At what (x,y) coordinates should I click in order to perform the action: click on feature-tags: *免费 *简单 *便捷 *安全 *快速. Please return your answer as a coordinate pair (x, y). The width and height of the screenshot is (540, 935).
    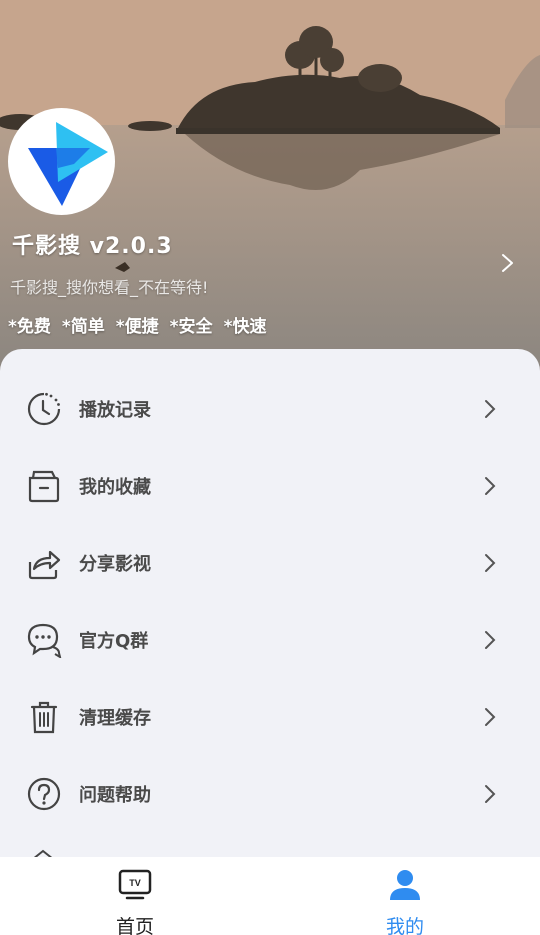
    Looking at the image, I should click on (137, 324).